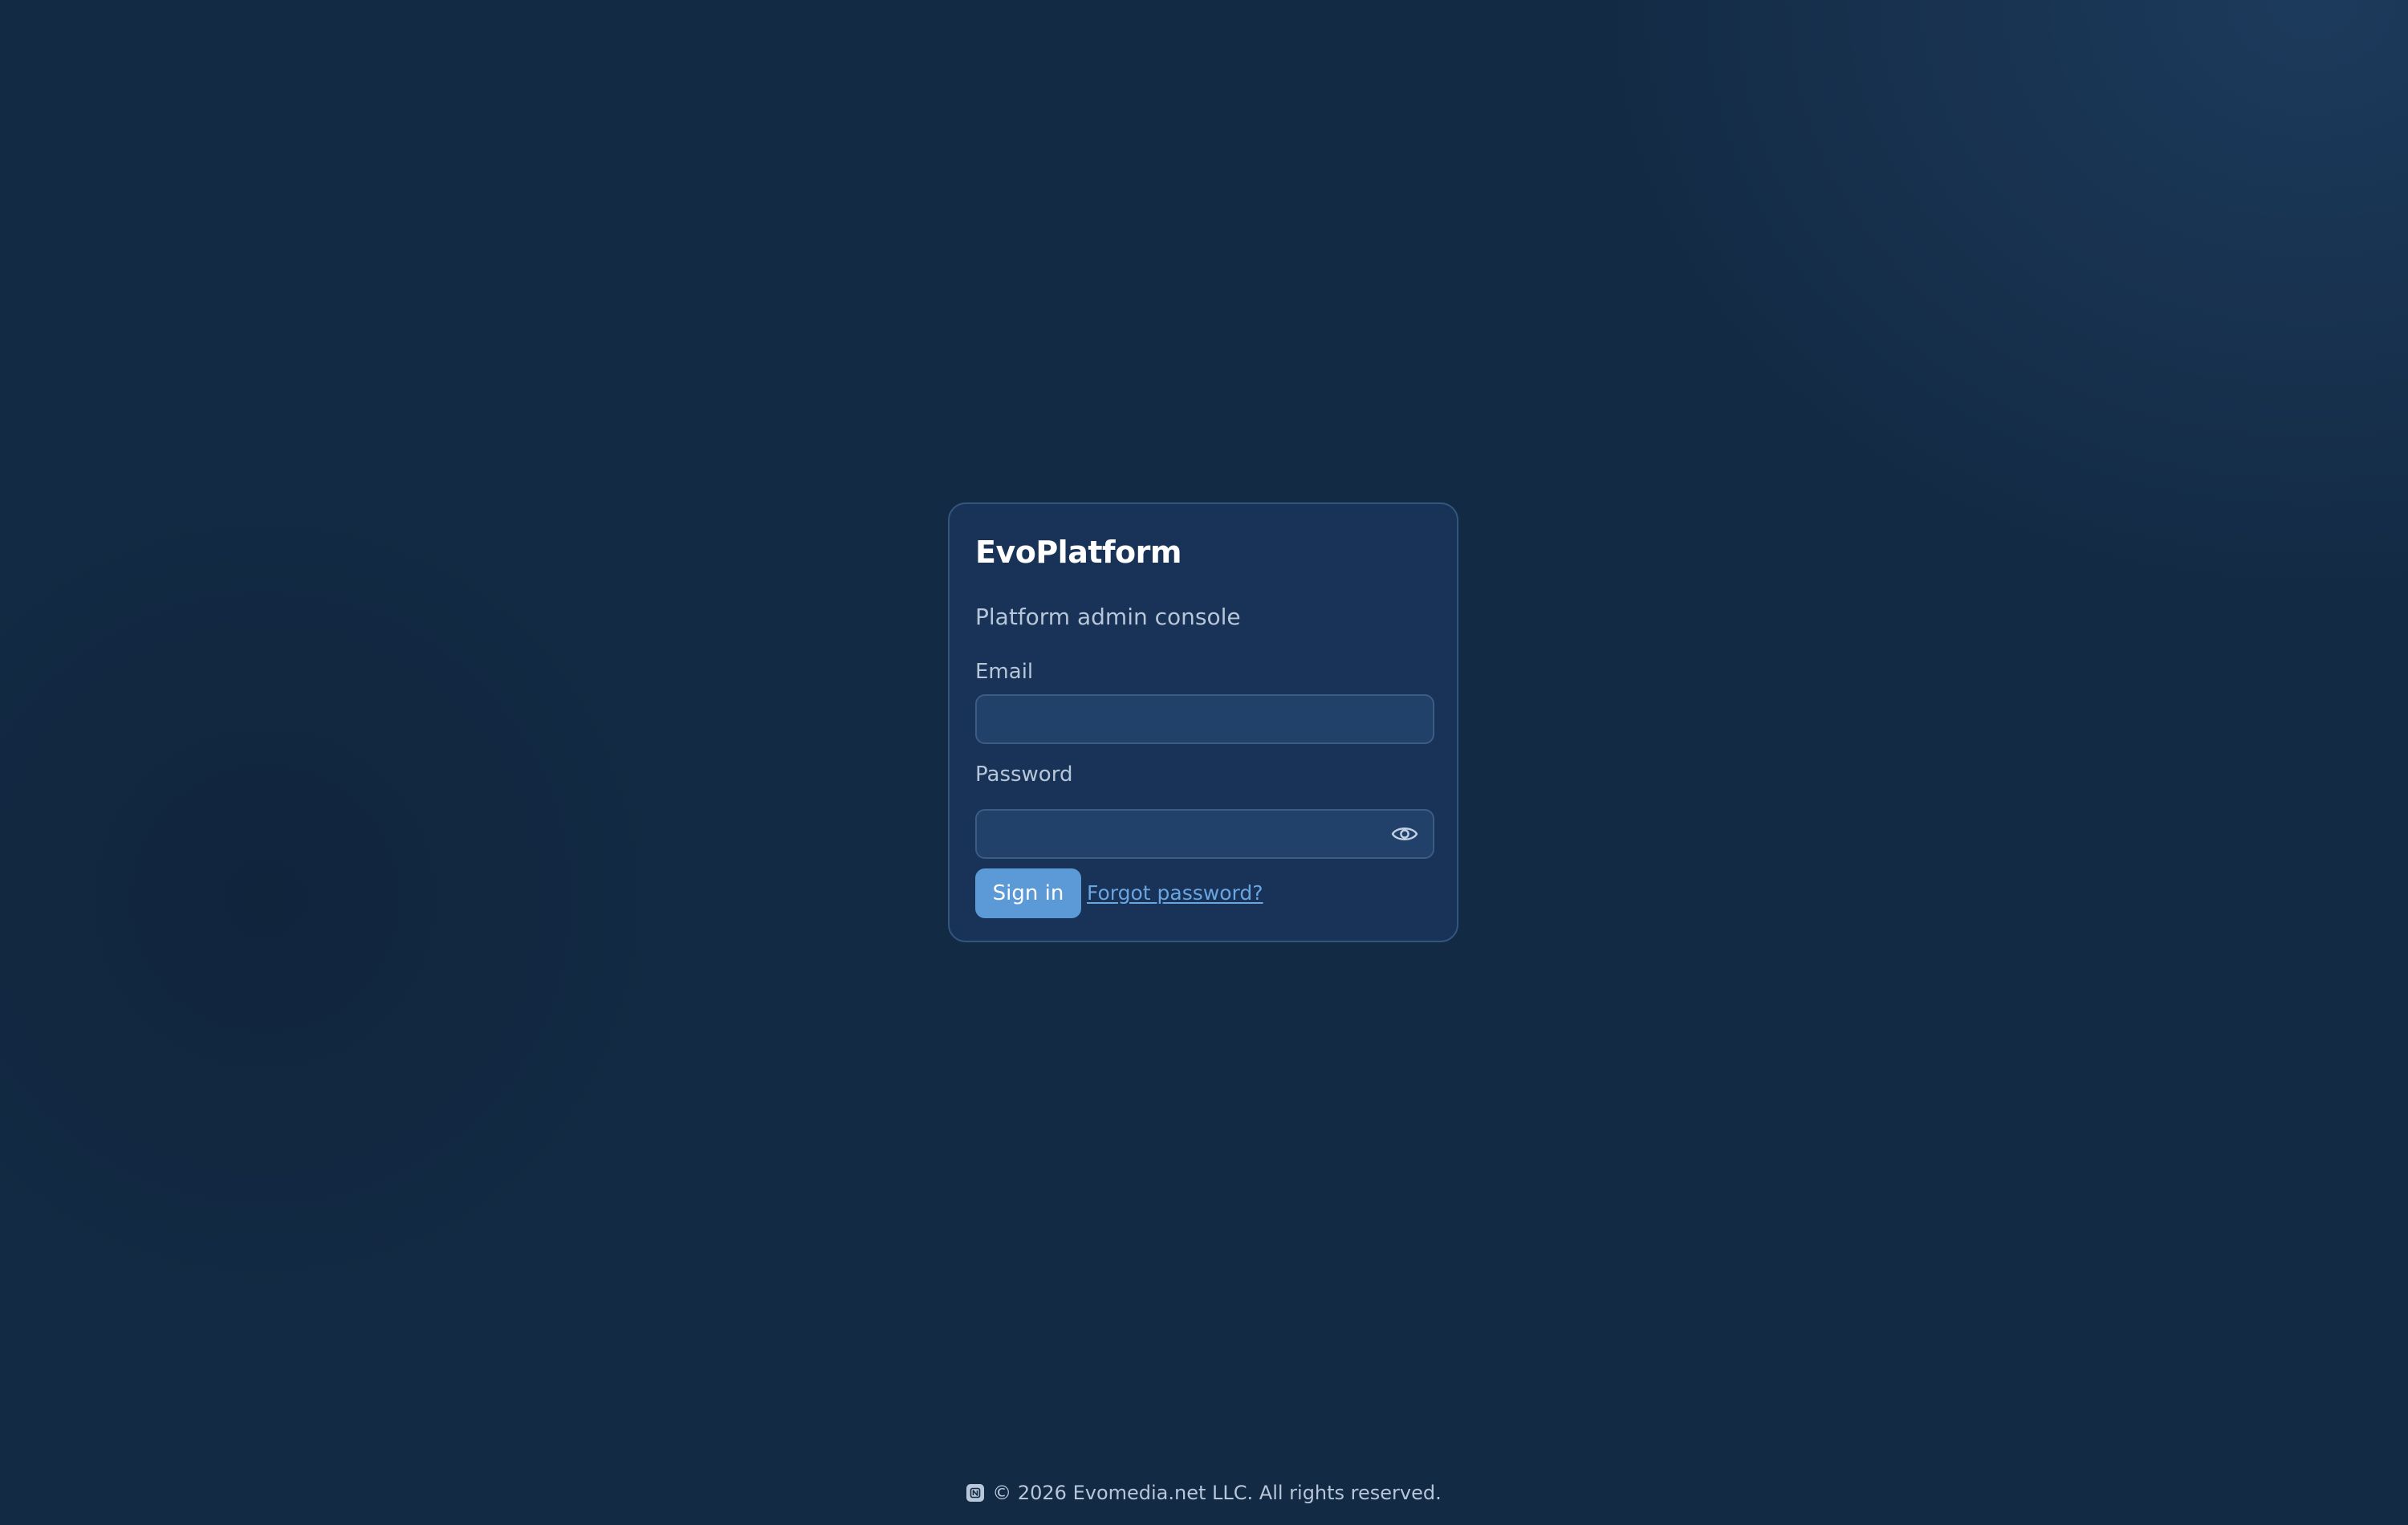 Image resolution: width=2408 pixels, height=1525 pixels. Describe the element at coordinates (1175, 893) in the screenshot. I see `forgot-password-link: Forgot password?` at that location.